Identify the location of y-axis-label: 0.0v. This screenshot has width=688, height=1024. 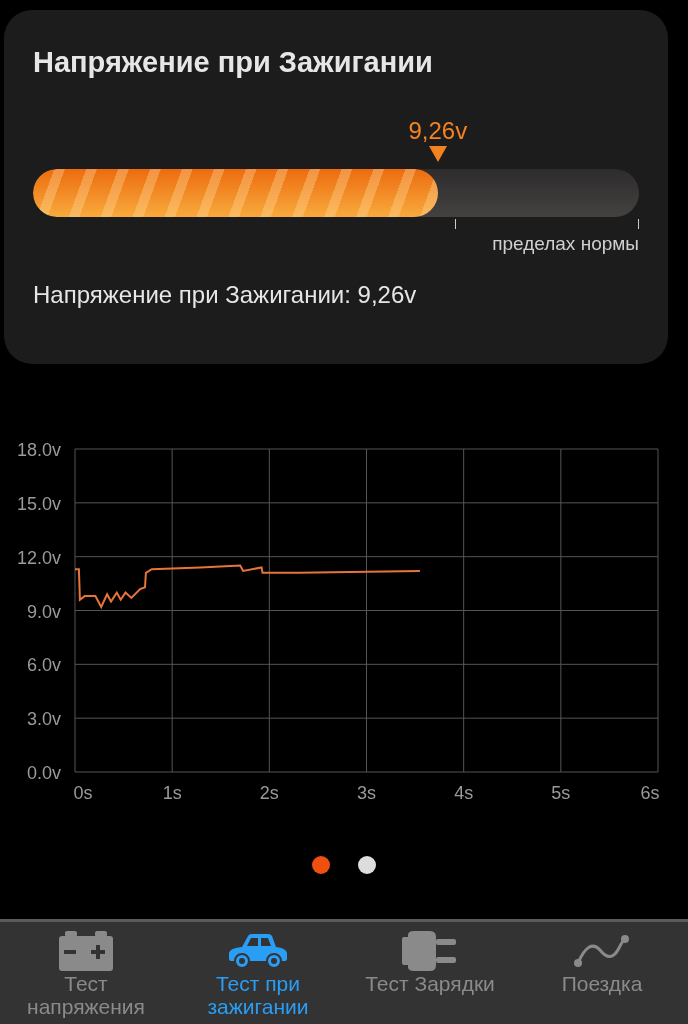
(43, 773).